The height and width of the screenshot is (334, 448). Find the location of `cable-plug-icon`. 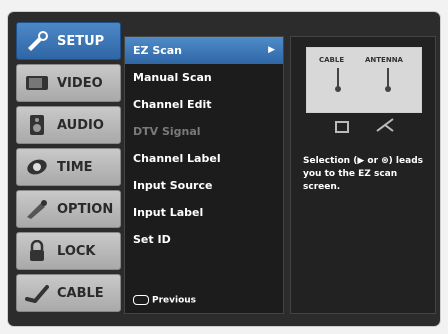

cable-plug-icon is located at coordinates (342, 127).